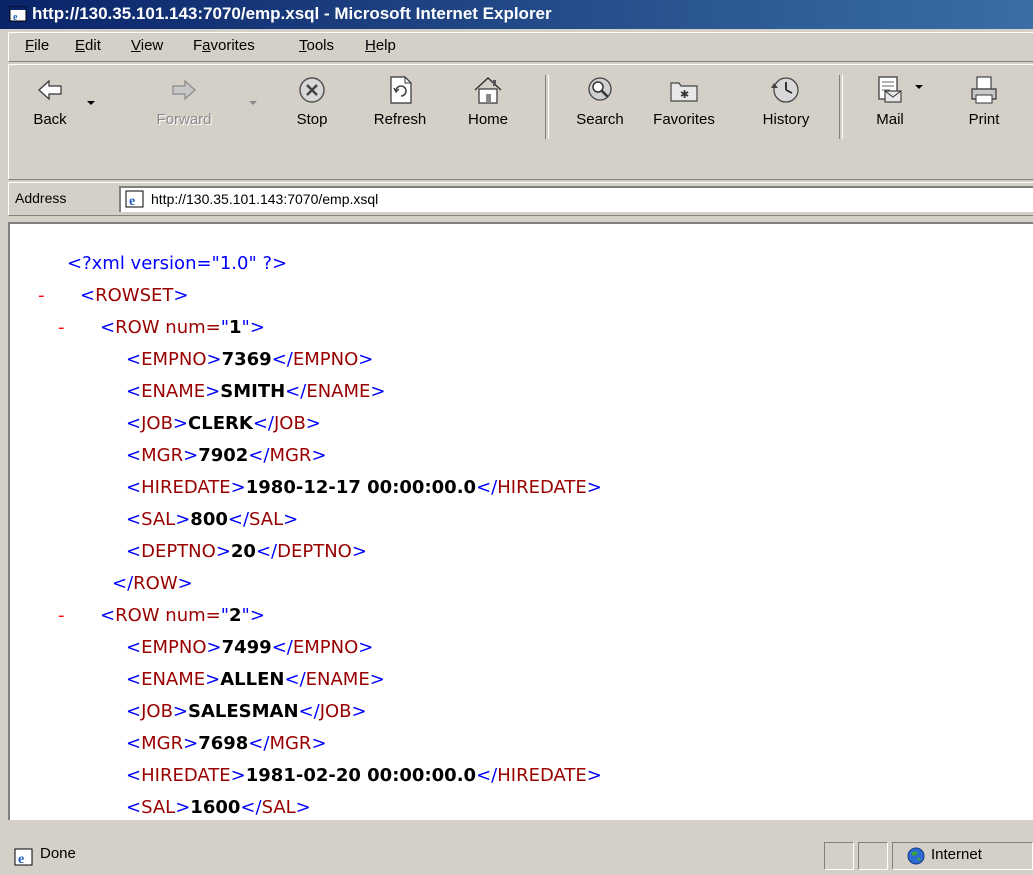 This screenshot has width=1033, height=875. Describe the element at coordinates (225, 615) in the screenshot. I see `quote: "` at that location.